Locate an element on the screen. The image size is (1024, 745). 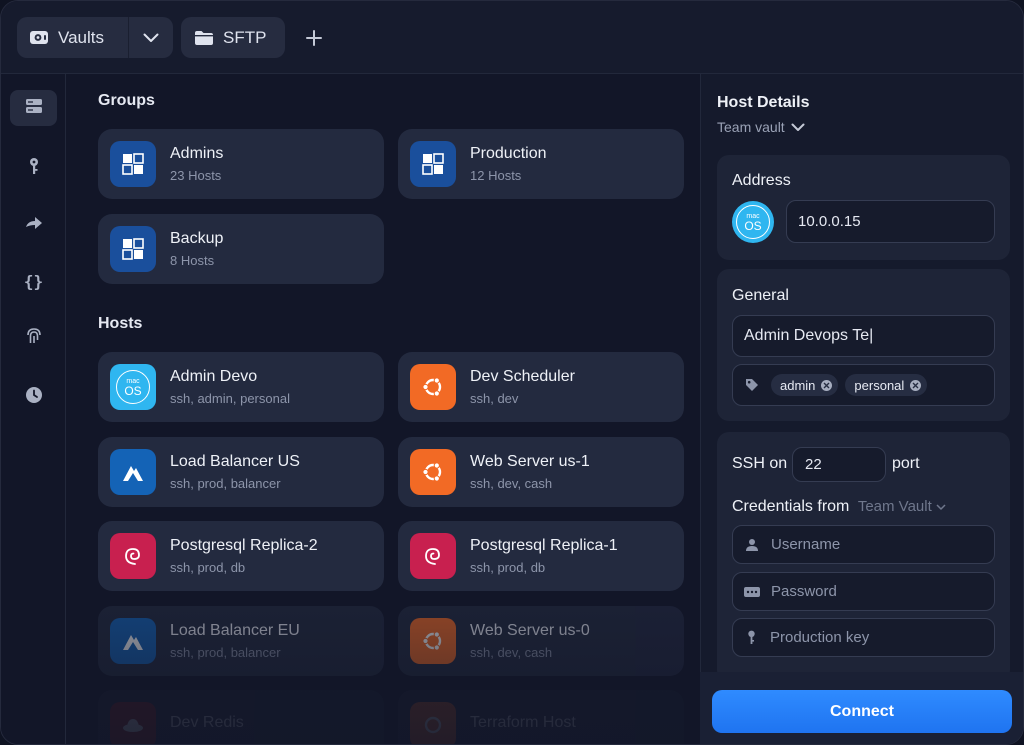
host-name: Load Balancer EU is located at coordinates (235, 630).